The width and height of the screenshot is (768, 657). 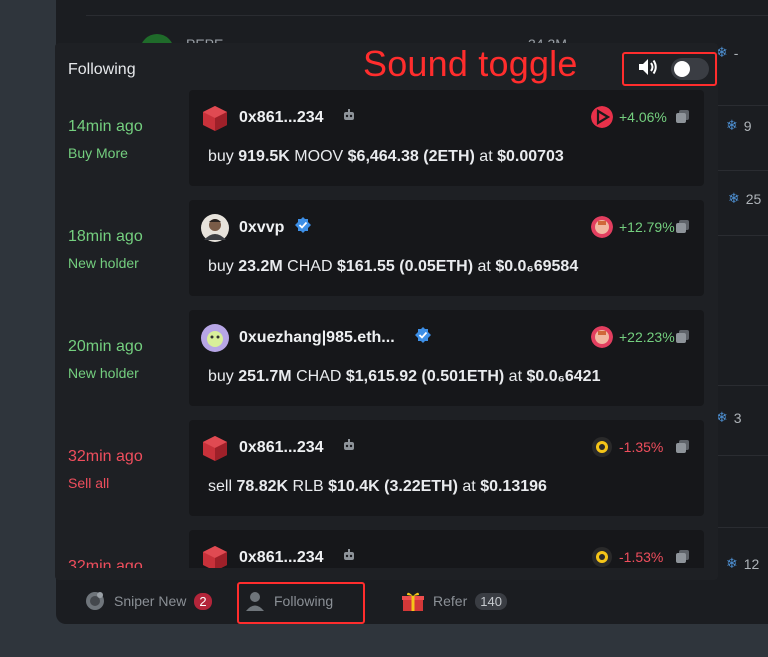 What do you see at coordinates (739, 125) in the screenshot?
I see `background-metric: ❄ 9` at bounding box center [739, 125].